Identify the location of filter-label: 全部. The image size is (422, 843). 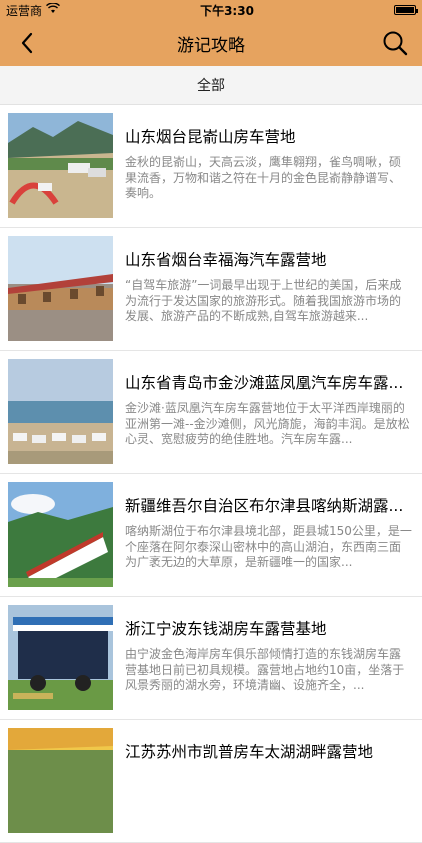
(211, 86).